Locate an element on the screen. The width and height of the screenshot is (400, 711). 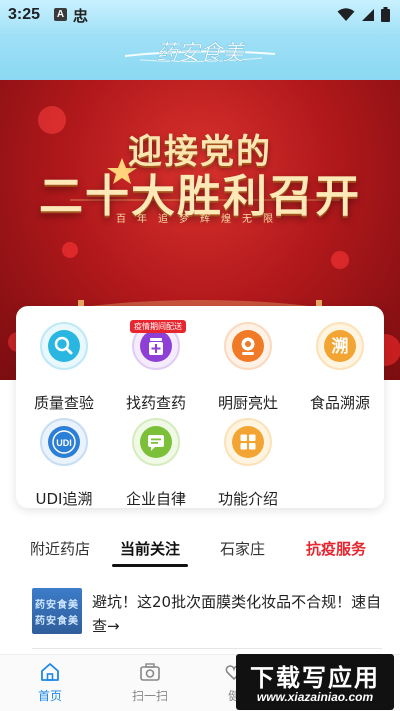
status-bar: 3:25 A 忠 is located at coordinates (200, 15).